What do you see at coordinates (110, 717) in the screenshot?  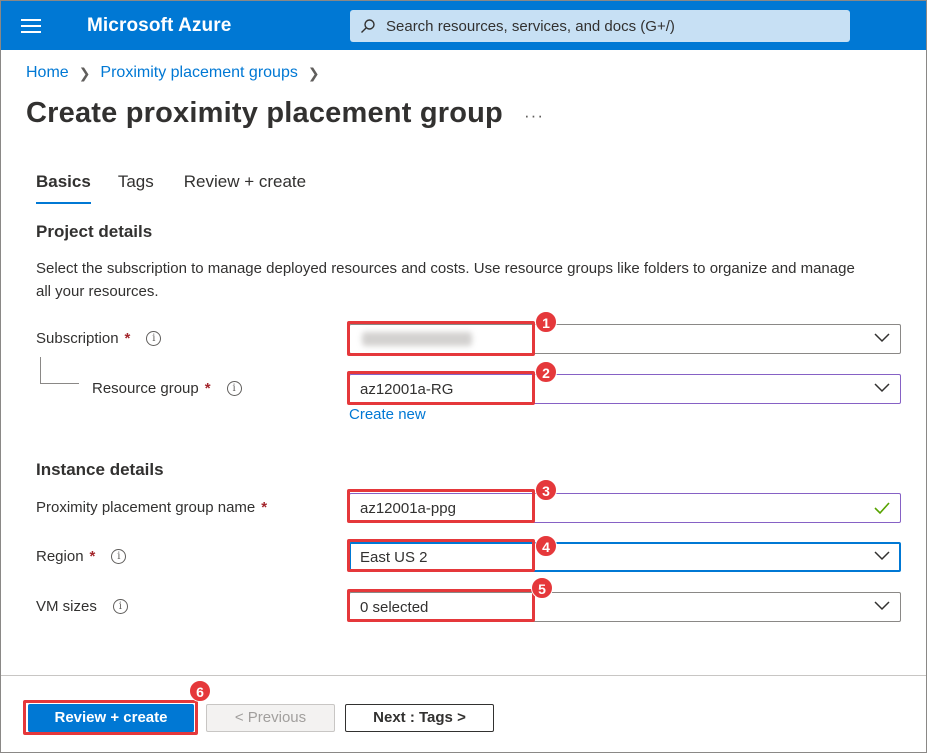 I see `highlight-box-review-create` at bounding box center [110, 717].